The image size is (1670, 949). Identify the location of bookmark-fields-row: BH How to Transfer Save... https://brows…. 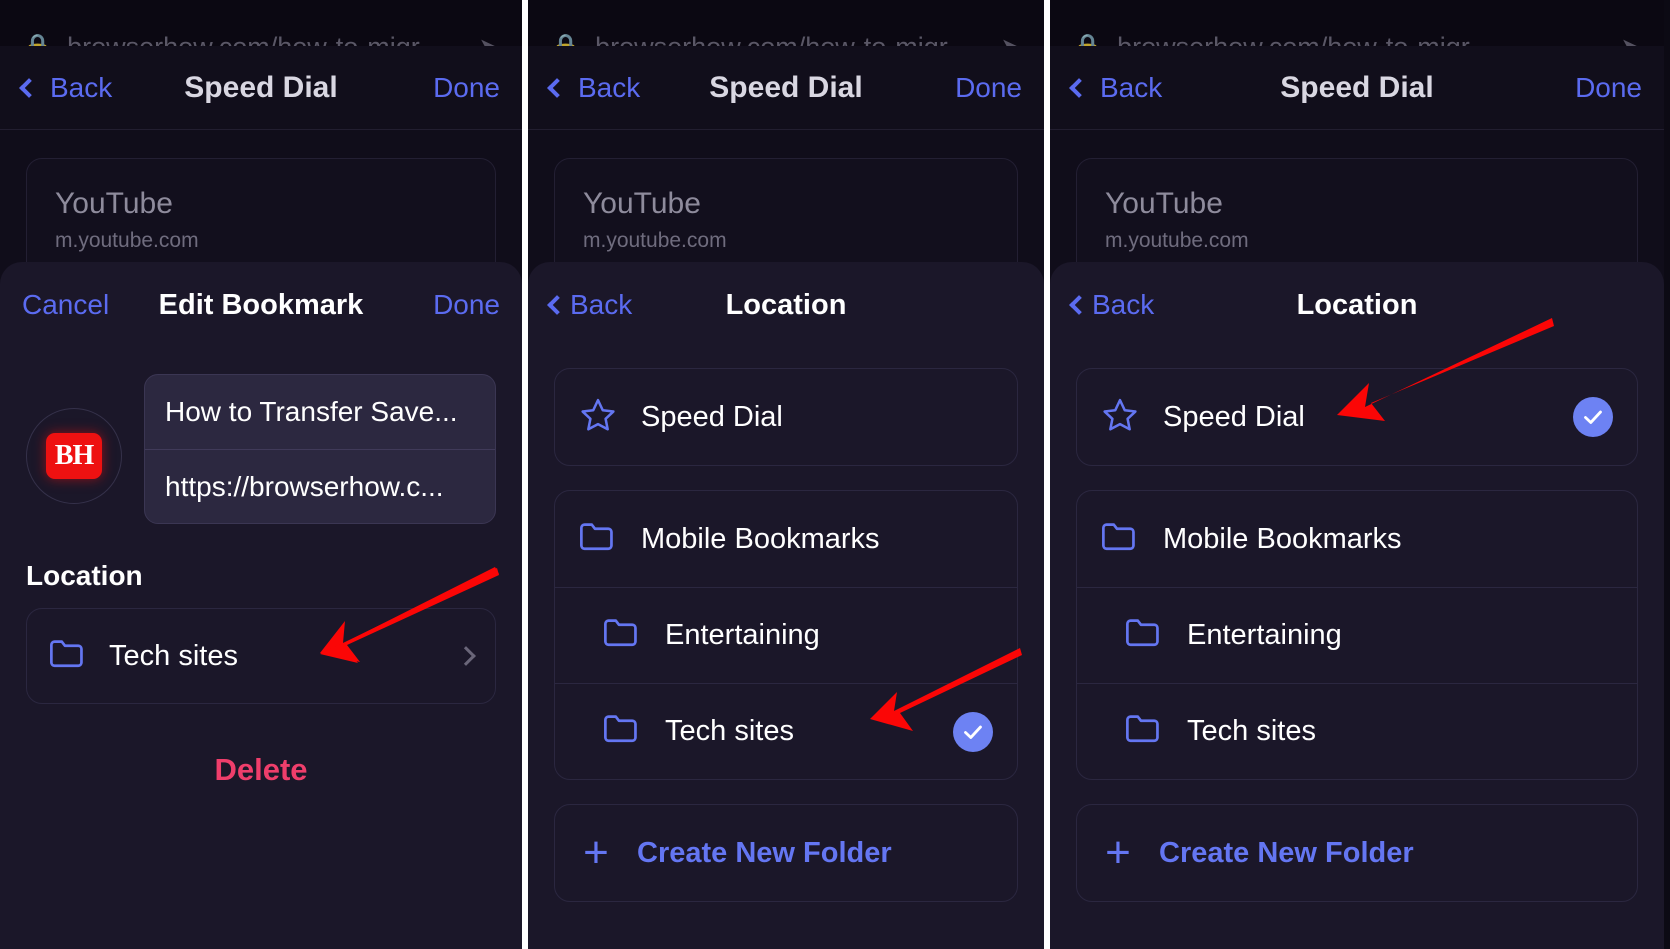
(261, 436).